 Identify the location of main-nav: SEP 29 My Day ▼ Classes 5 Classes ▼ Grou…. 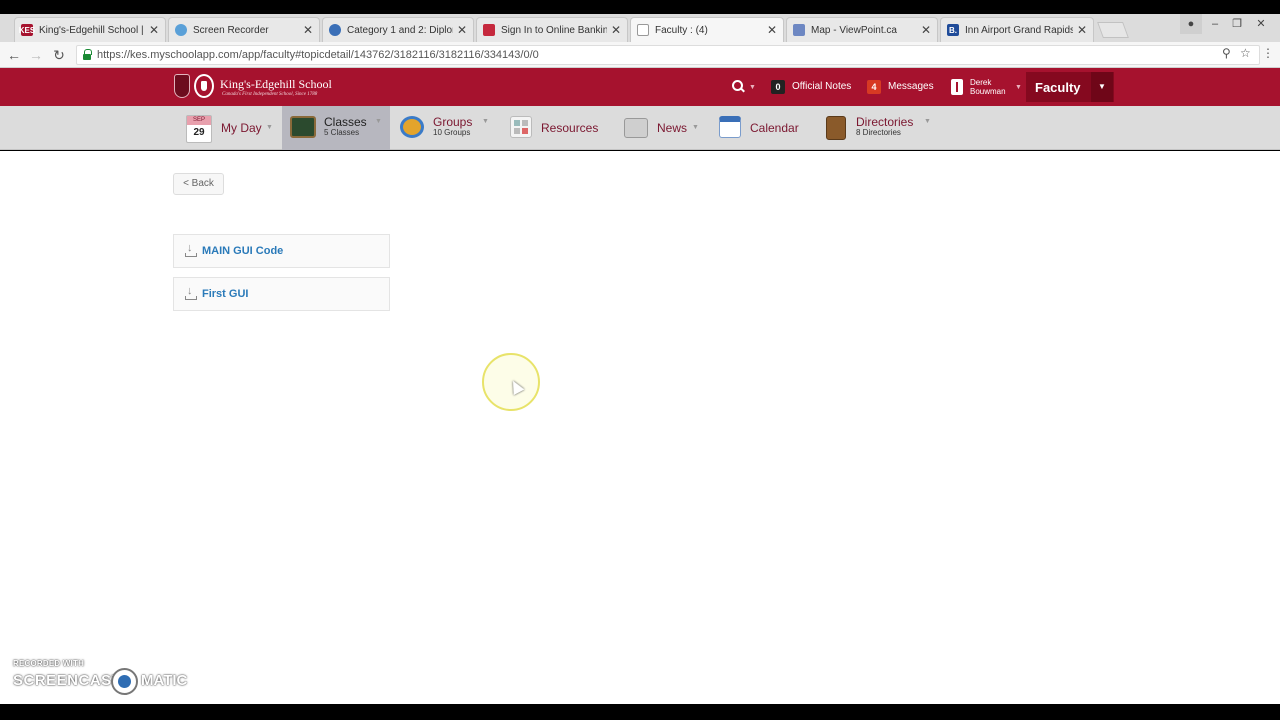
(640, 128).